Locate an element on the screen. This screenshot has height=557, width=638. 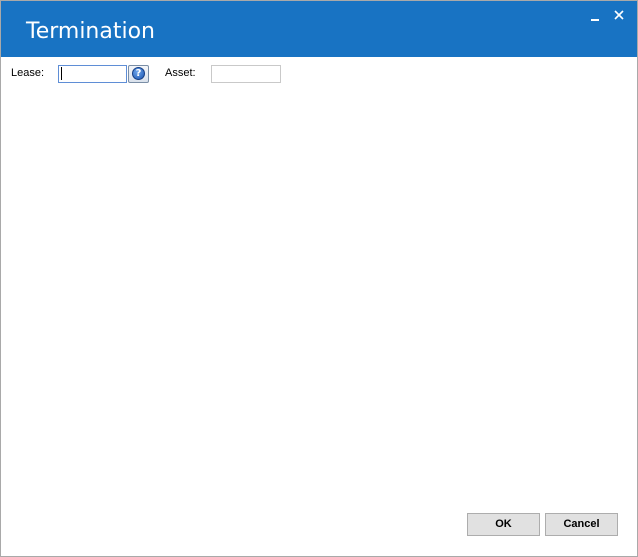
close-icon is located at coordinates (619, 15).